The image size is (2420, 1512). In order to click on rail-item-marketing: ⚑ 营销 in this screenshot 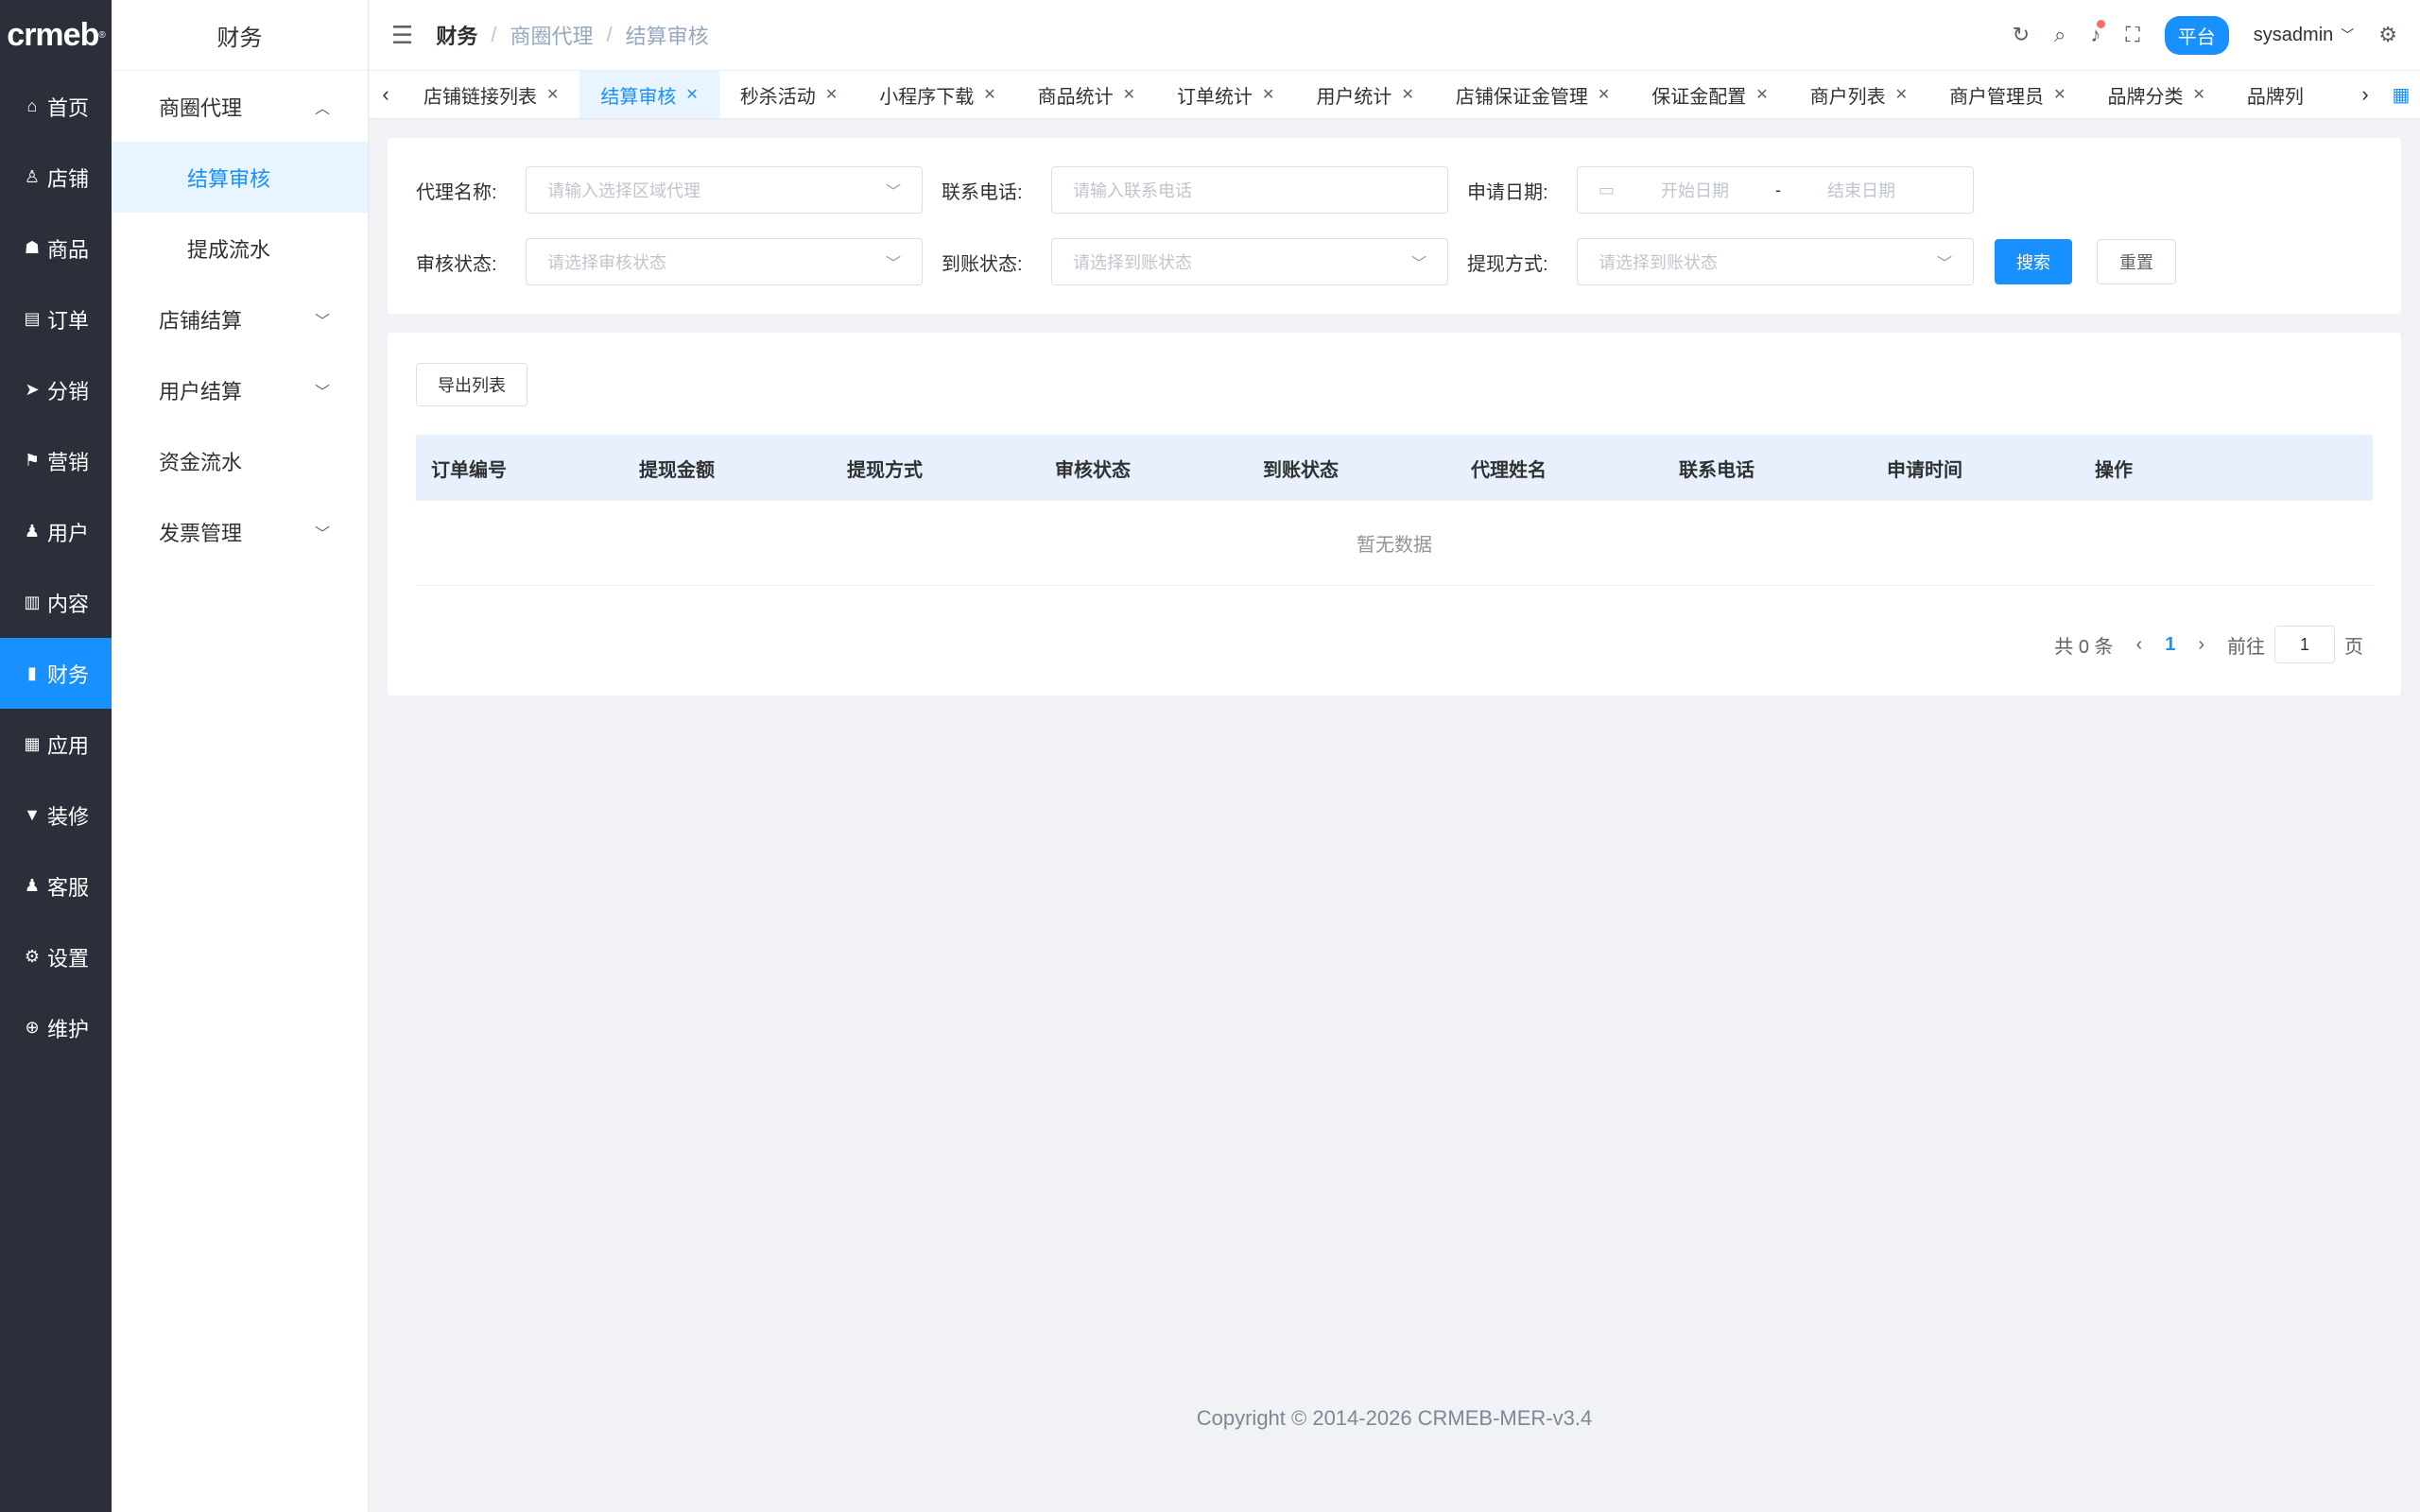, I will do `click(56, 460)`.